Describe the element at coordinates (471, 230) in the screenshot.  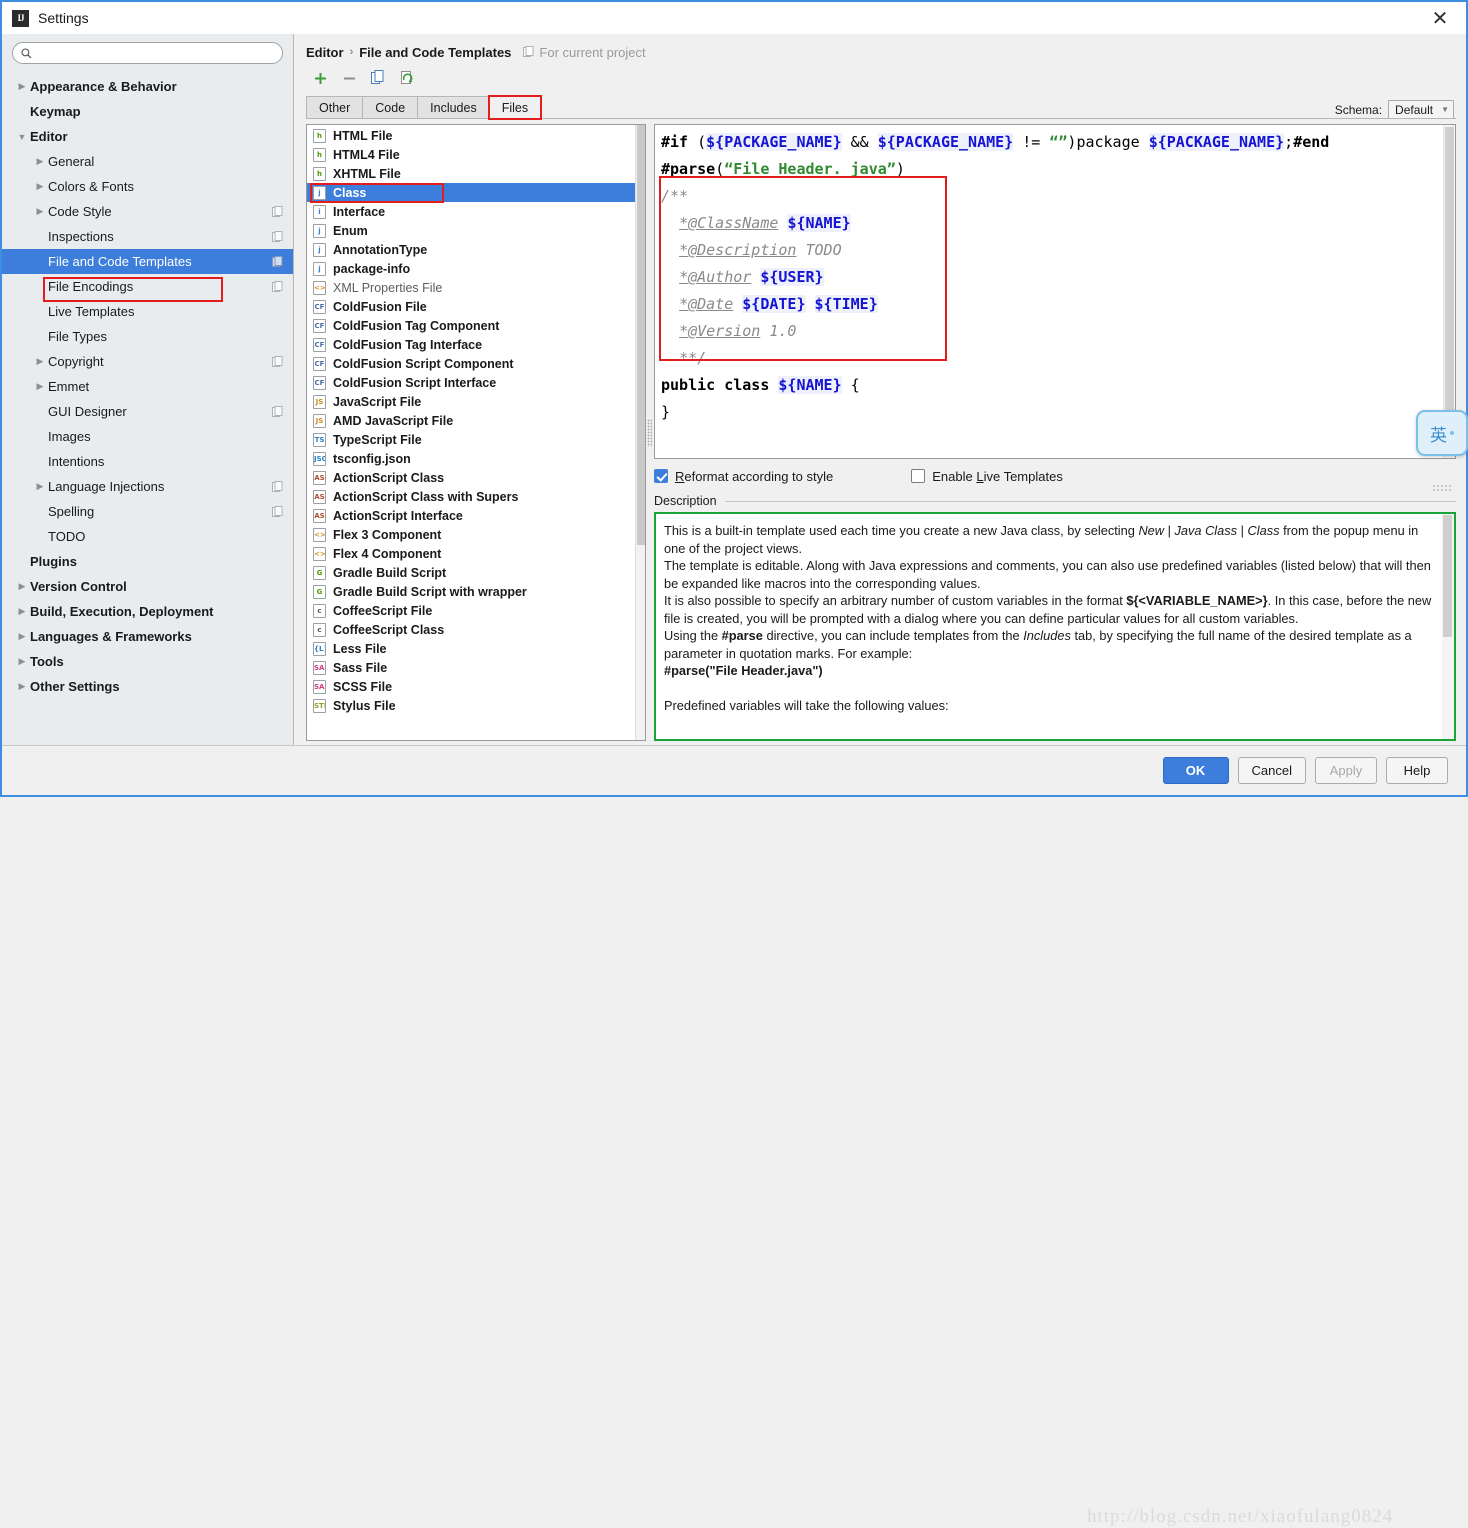
I see `file-template-row: j Enum` at that location.